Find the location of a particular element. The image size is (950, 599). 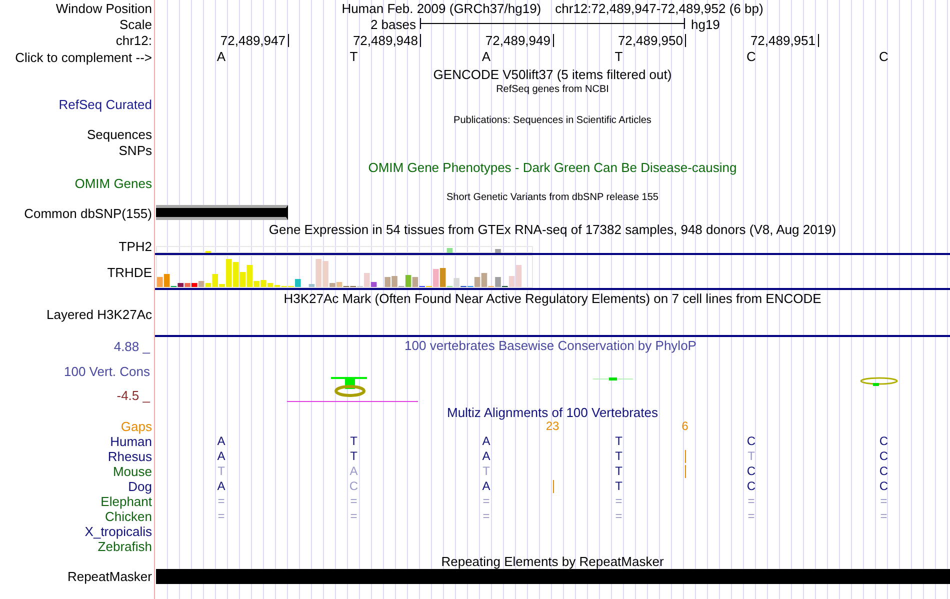

scale-span-text: 2 bases is located at coordinates (393, 24).